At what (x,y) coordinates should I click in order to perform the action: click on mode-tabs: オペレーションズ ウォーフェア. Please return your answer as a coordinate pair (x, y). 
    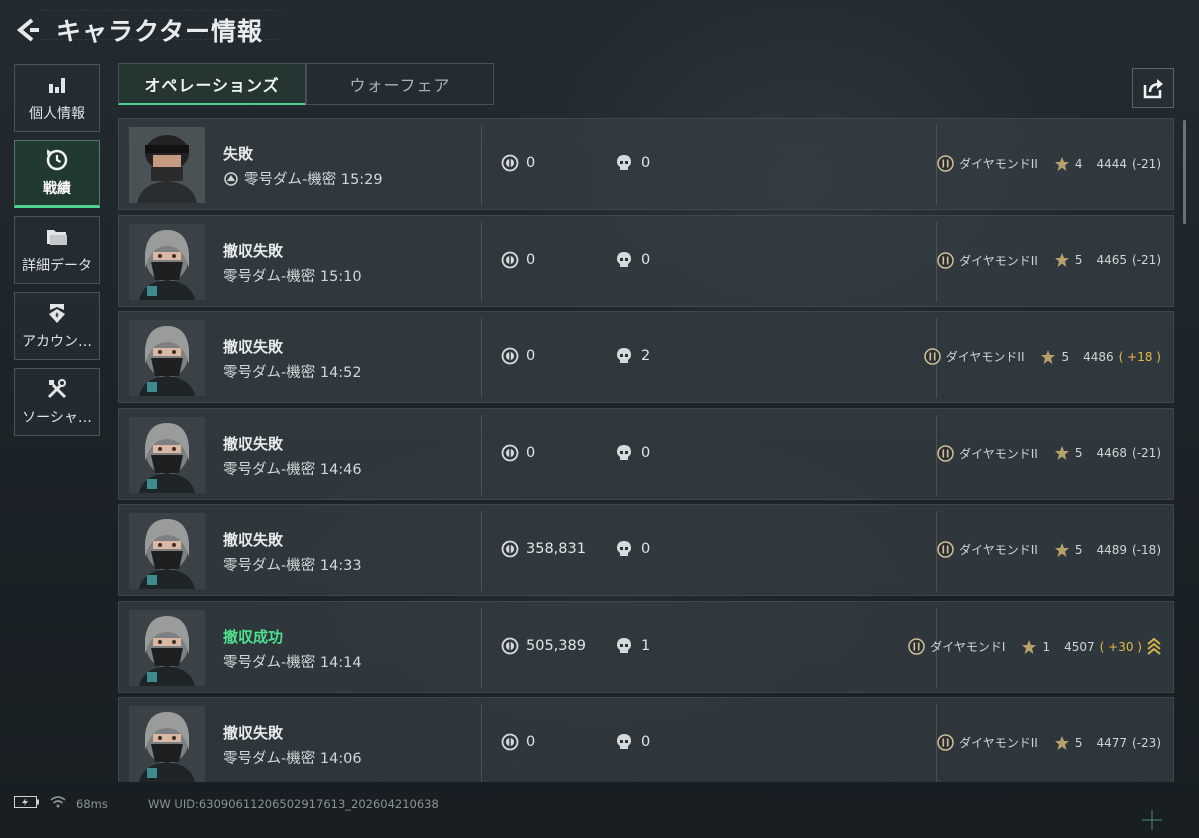
    Looking at the image, I should click on (306, 84).